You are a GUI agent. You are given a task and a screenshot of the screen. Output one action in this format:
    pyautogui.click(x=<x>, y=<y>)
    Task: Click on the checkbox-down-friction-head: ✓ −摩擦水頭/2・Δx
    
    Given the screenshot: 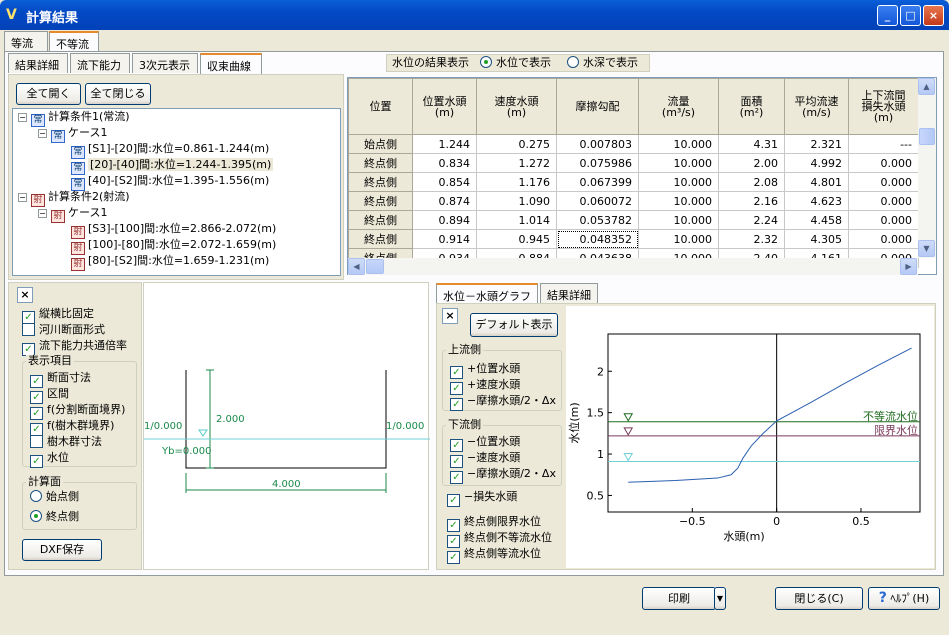 What is the action you would take?
    pyautogui.click(x=503, y=475)
    